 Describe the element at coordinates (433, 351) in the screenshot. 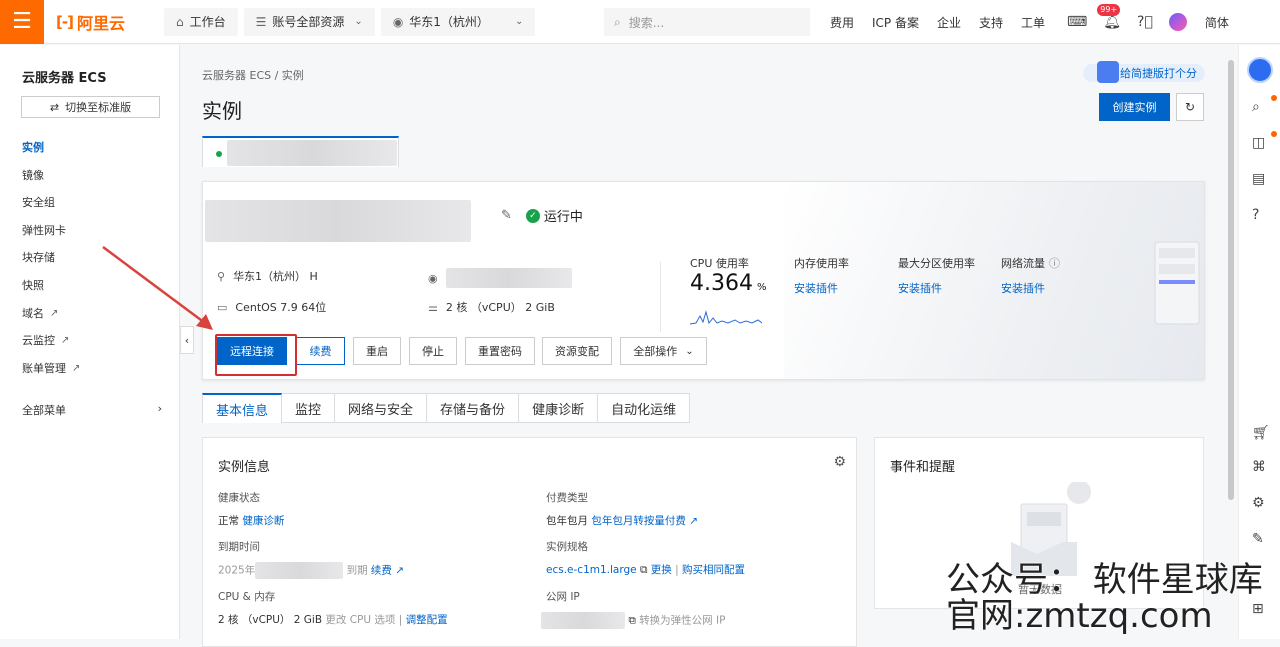

I see `stop-button: 停止` at that location.